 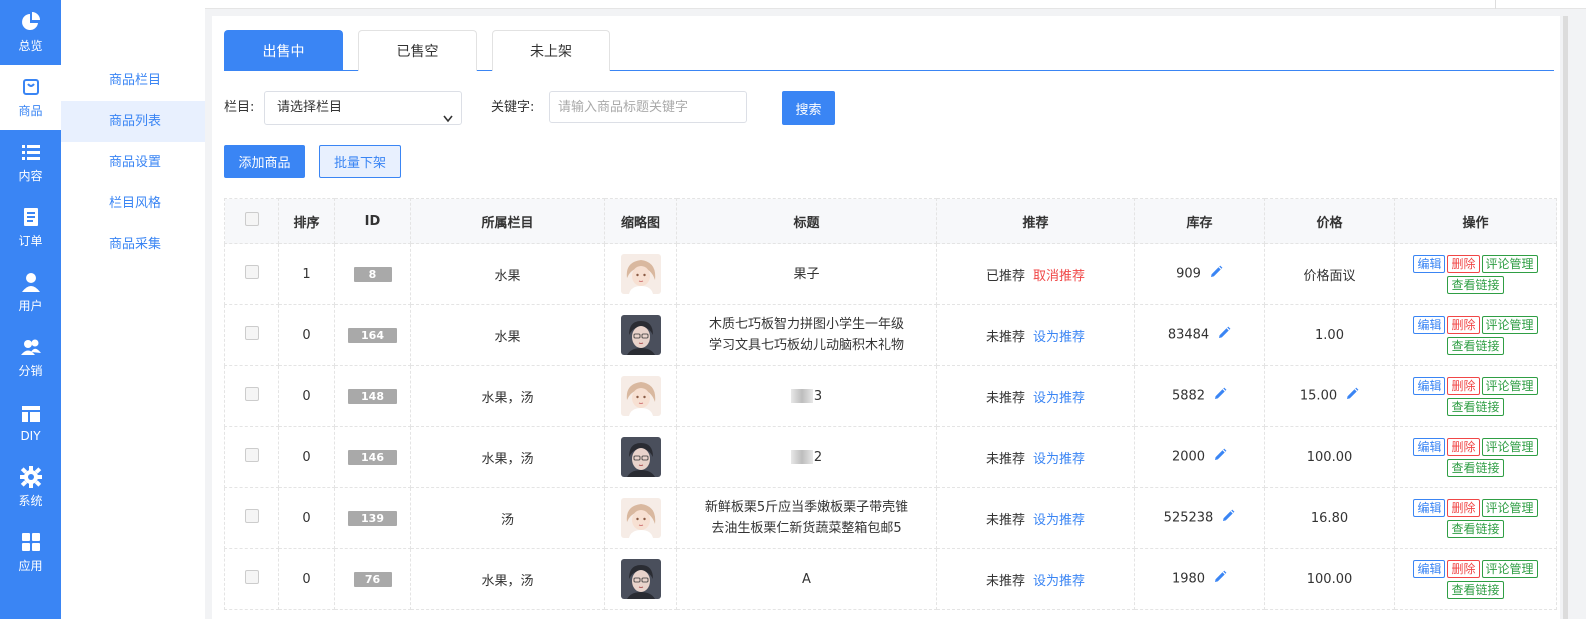 What do you see at coordinates (31, 347) in the screenshot?
I see `users-icon` at bounding box center [31, 347].